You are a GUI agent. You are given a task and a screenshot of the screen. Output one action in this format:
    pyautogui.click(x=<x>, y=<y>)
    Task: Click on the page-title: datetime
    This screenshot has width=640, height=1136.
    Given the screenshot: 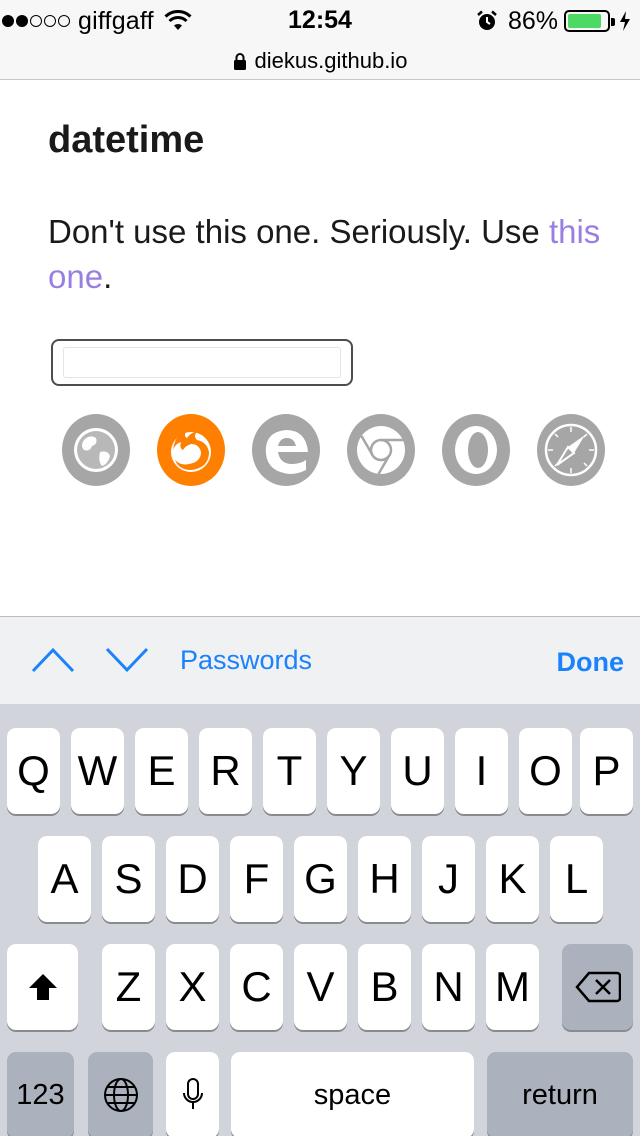 What is the action you would take?
    pyautogui.click(x=126, y=140)
    